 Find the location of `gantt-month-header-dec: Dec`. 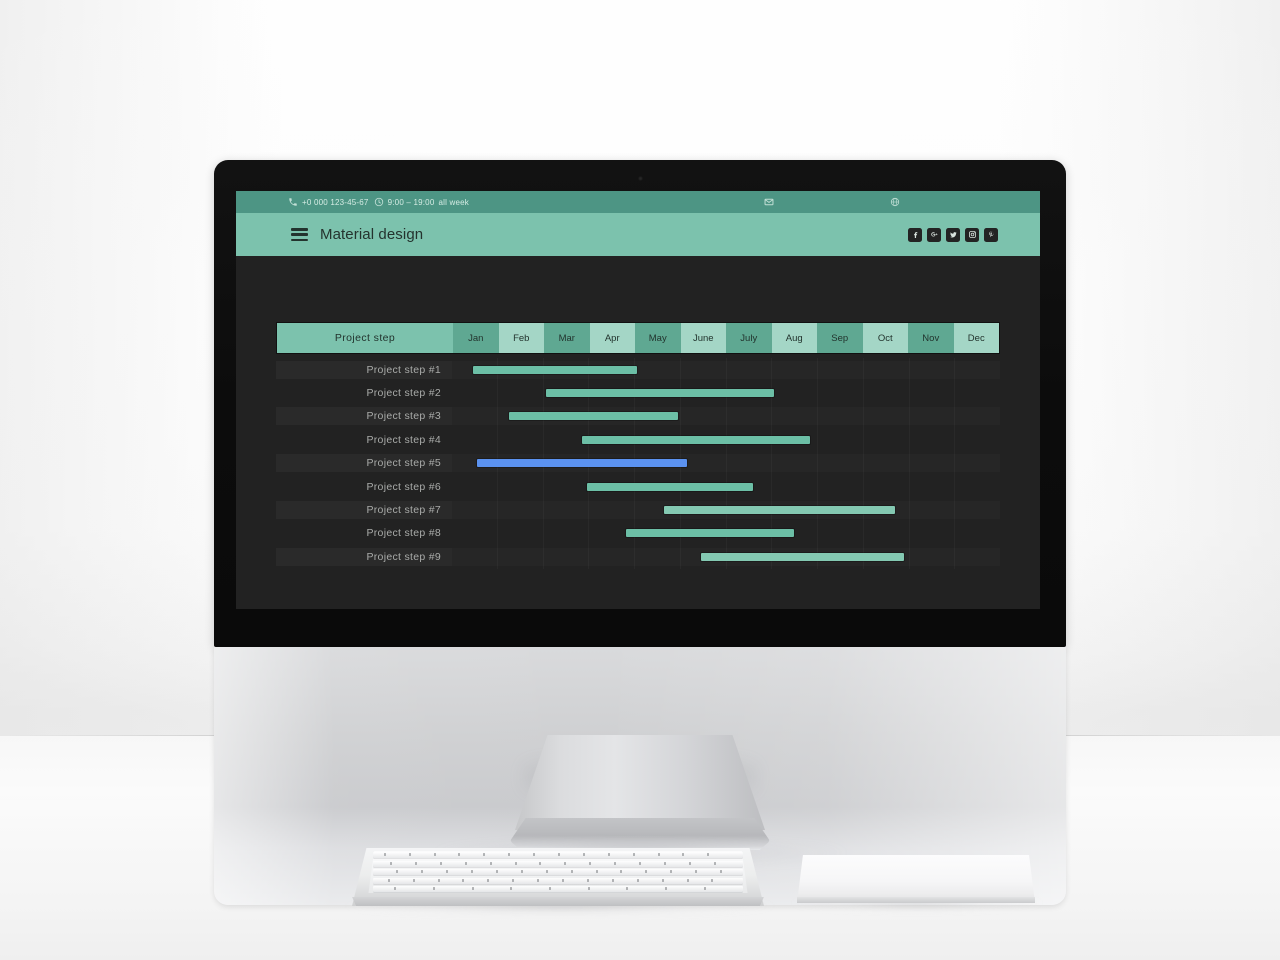

gantt-month-header-dec: Dec is located at coordinates (976, 338).